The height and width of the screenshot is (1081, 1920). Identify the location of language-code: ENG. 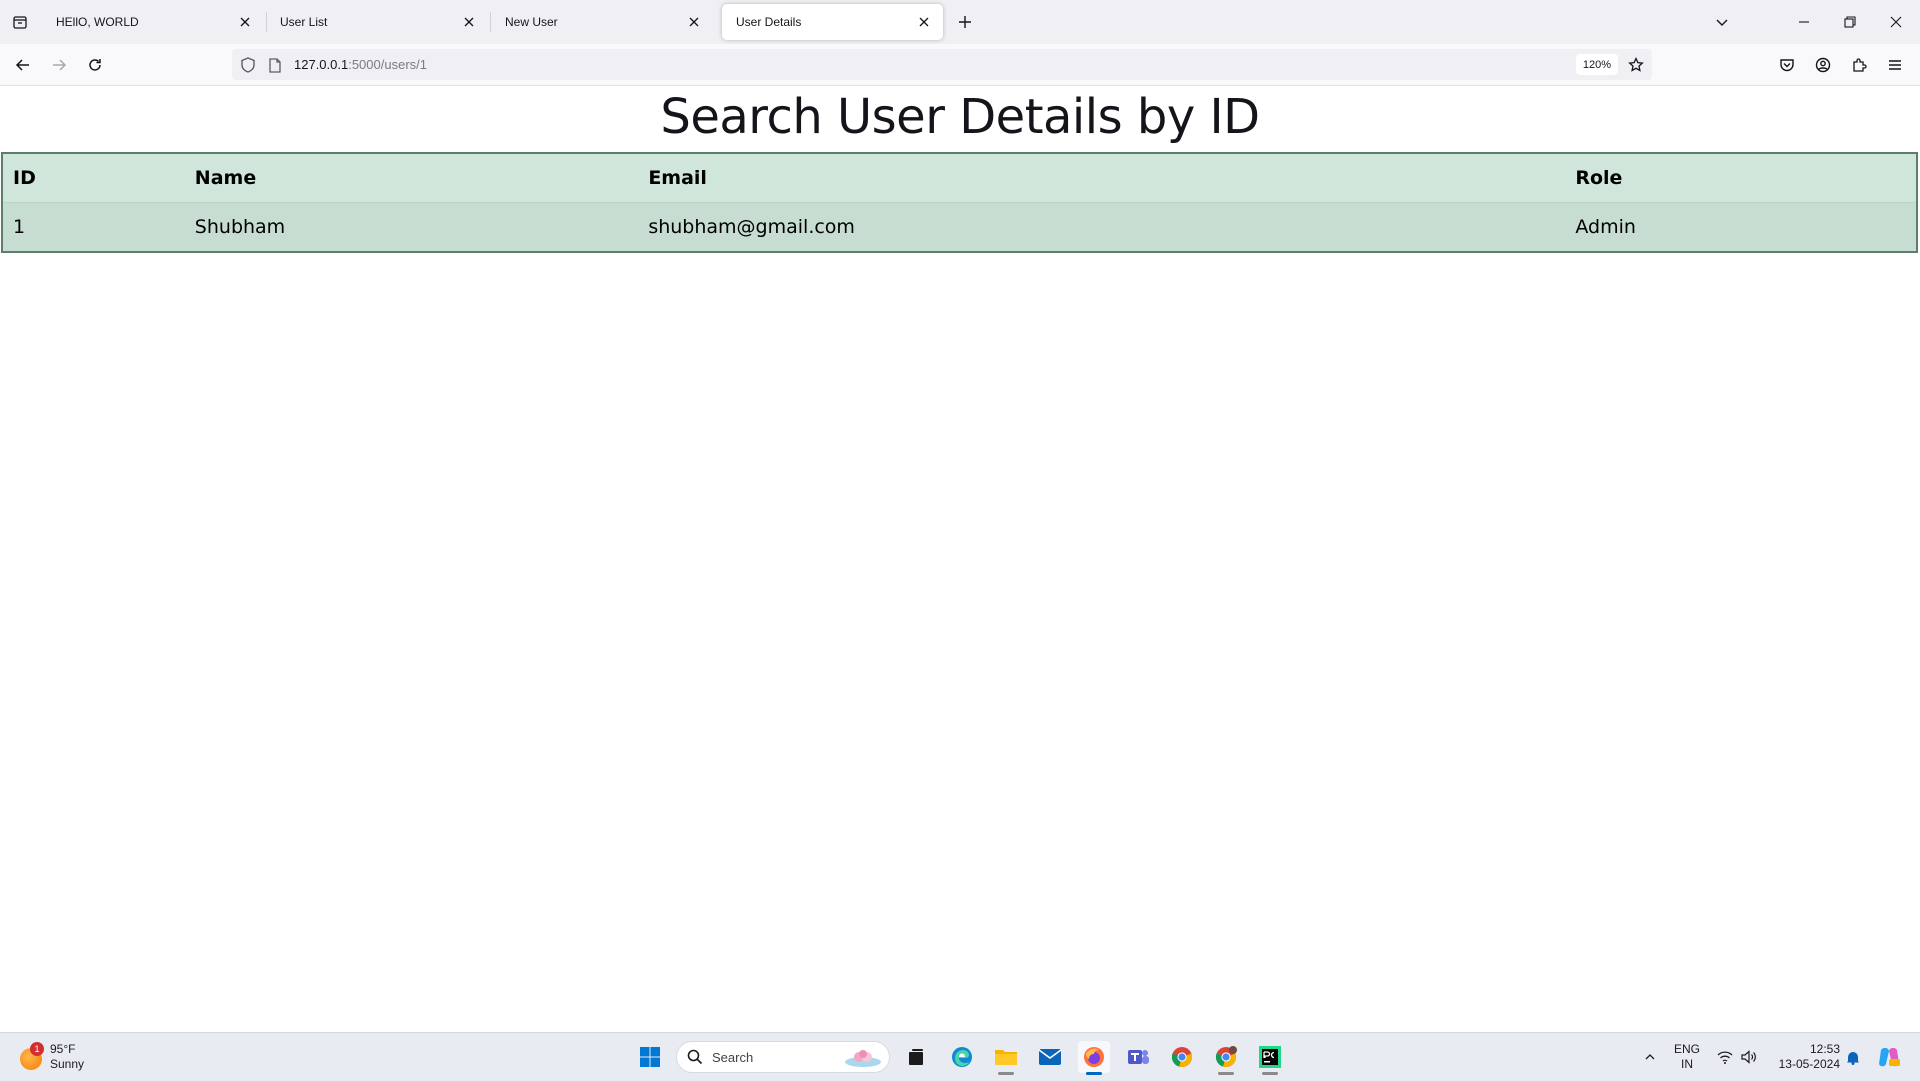
(1686, 1049).